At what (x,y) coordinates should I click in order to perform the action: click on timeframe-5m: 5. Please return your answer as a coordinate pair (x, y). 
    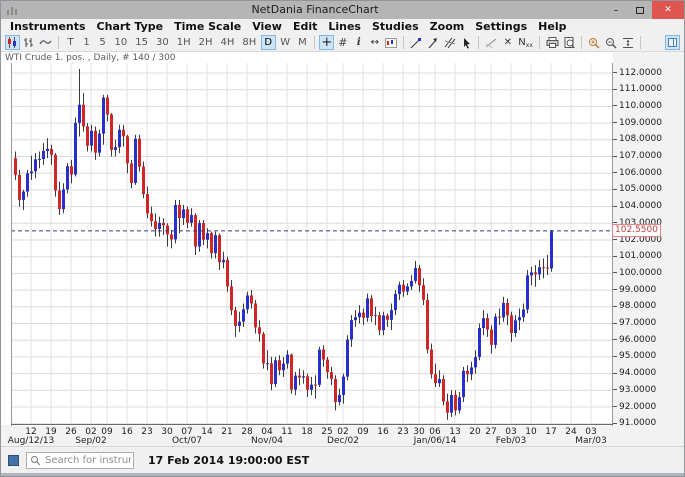
    Looking at the image, I should click on (102, 42).